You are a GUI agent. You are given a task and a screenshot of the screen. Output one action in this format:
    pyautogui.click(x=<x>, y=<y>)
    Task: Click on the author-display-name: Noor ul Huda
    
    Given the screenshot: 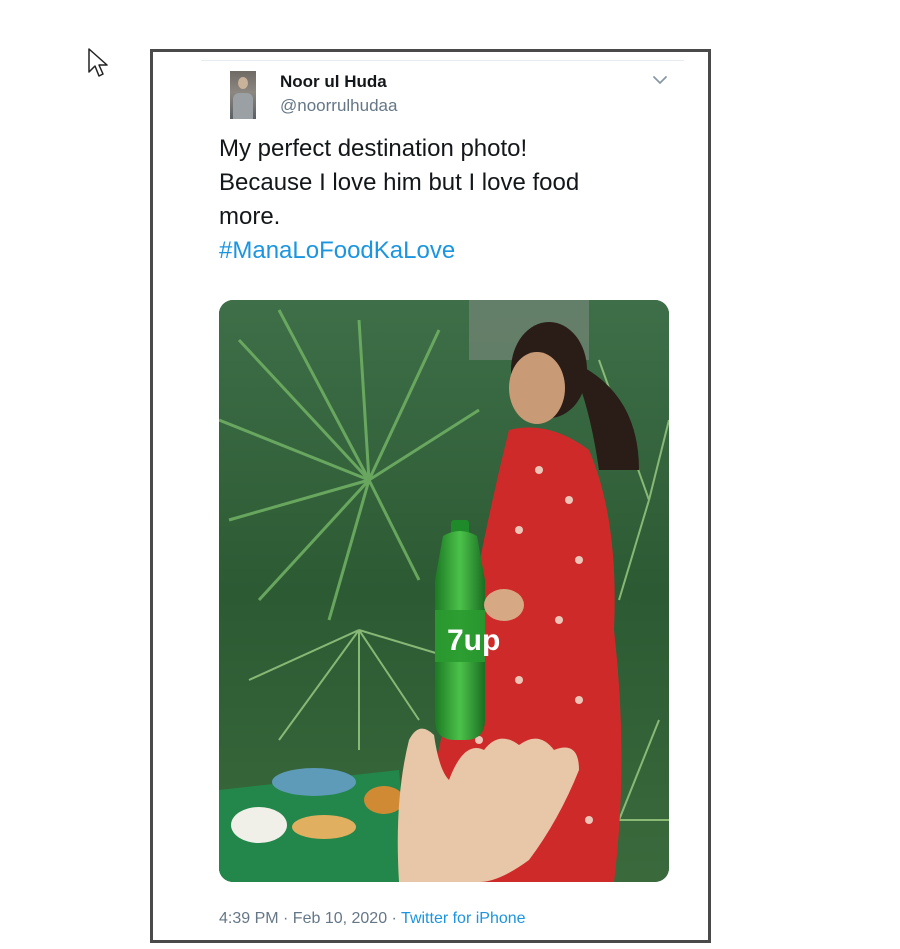 What is the action you would take?
    pyautogui.click(x=333, y=82)
    